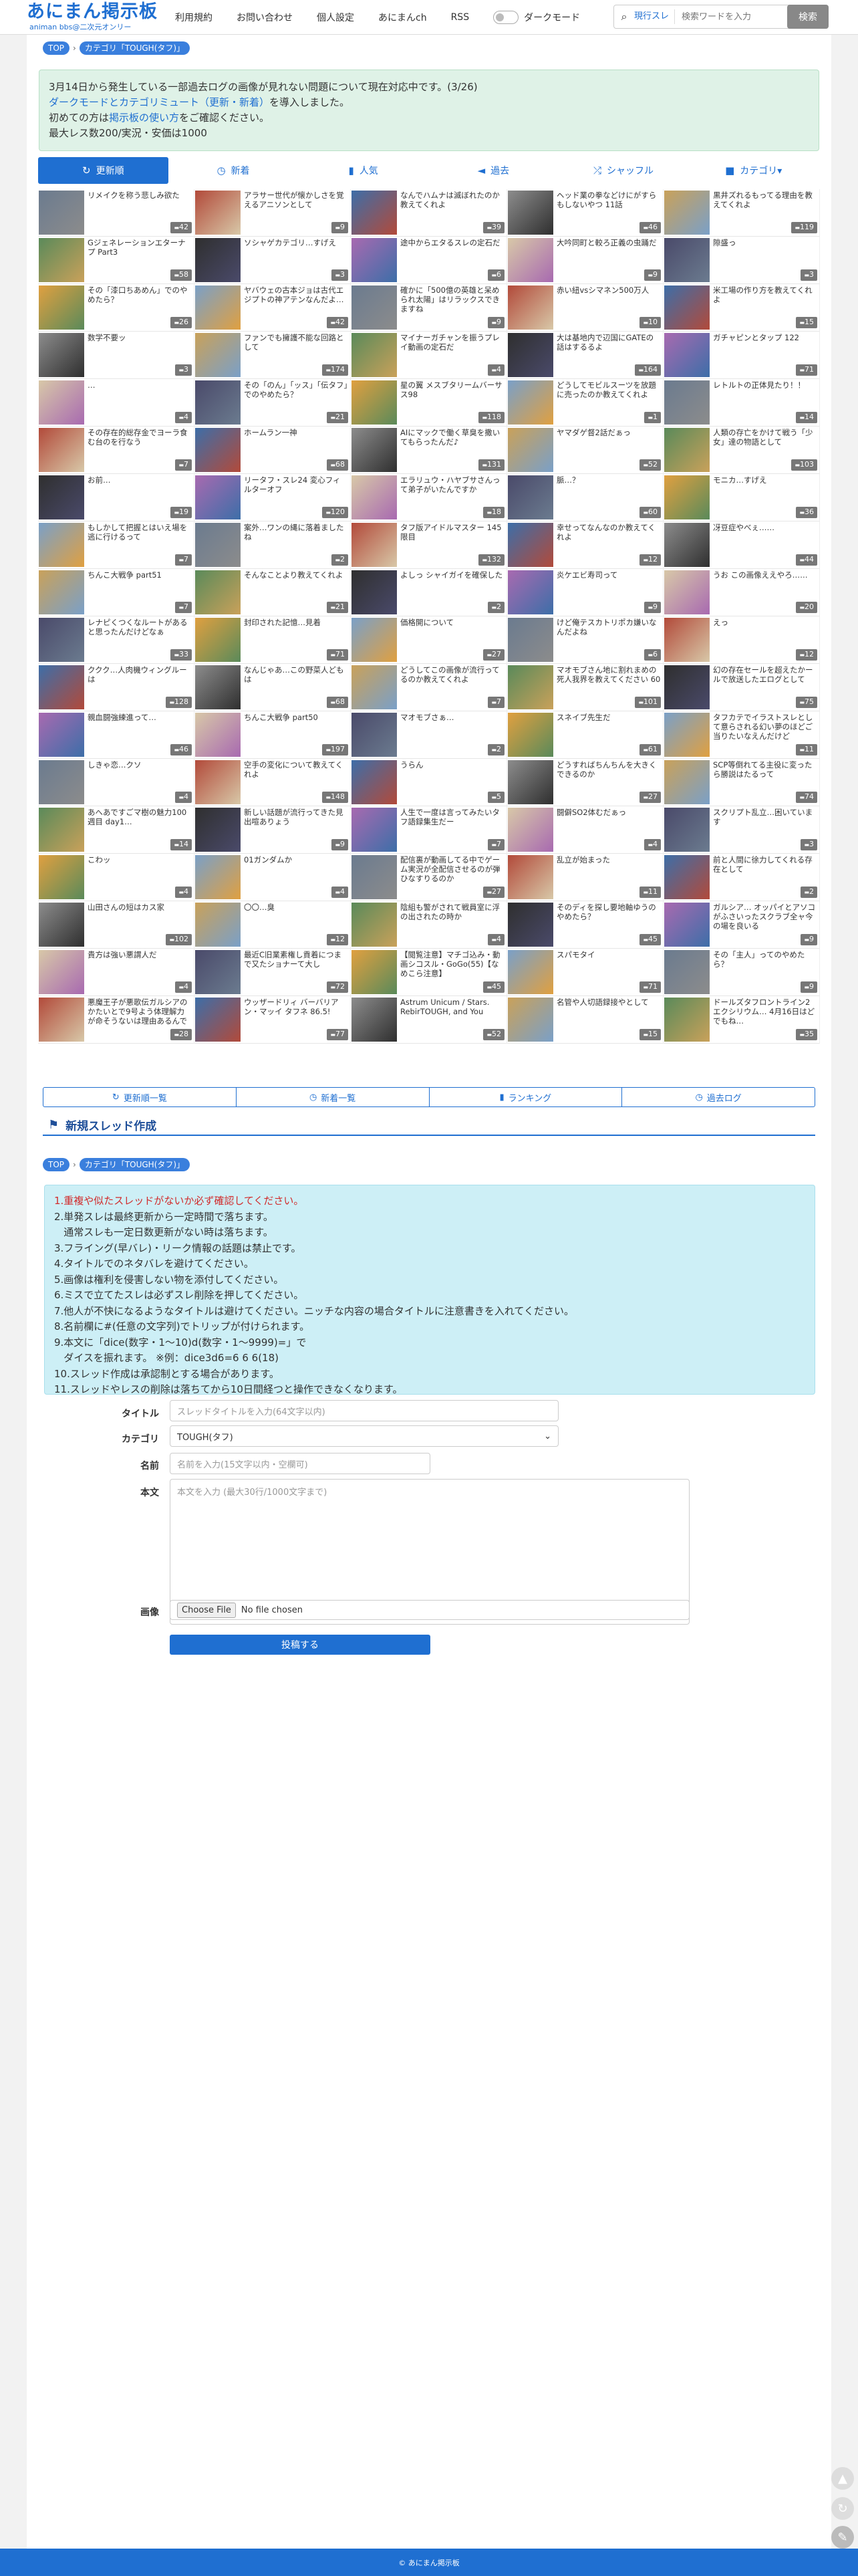 The image size is (858, 2576). What do you see at coordinates (140, 627) in the screenshot?
I see `thread-title: レナピくつくなルートがあると思ったんだけどなぁ` at bounding box center [140, 627].